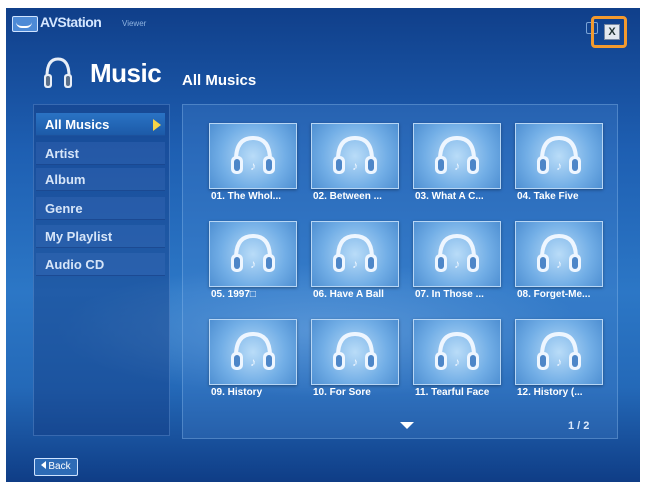 The height and width of the screenshot is (490, 646). What do you see at coordinates (157, 125) in the screenshot?
I see `selected-arrow-icon` at bounding box center [157, 125].